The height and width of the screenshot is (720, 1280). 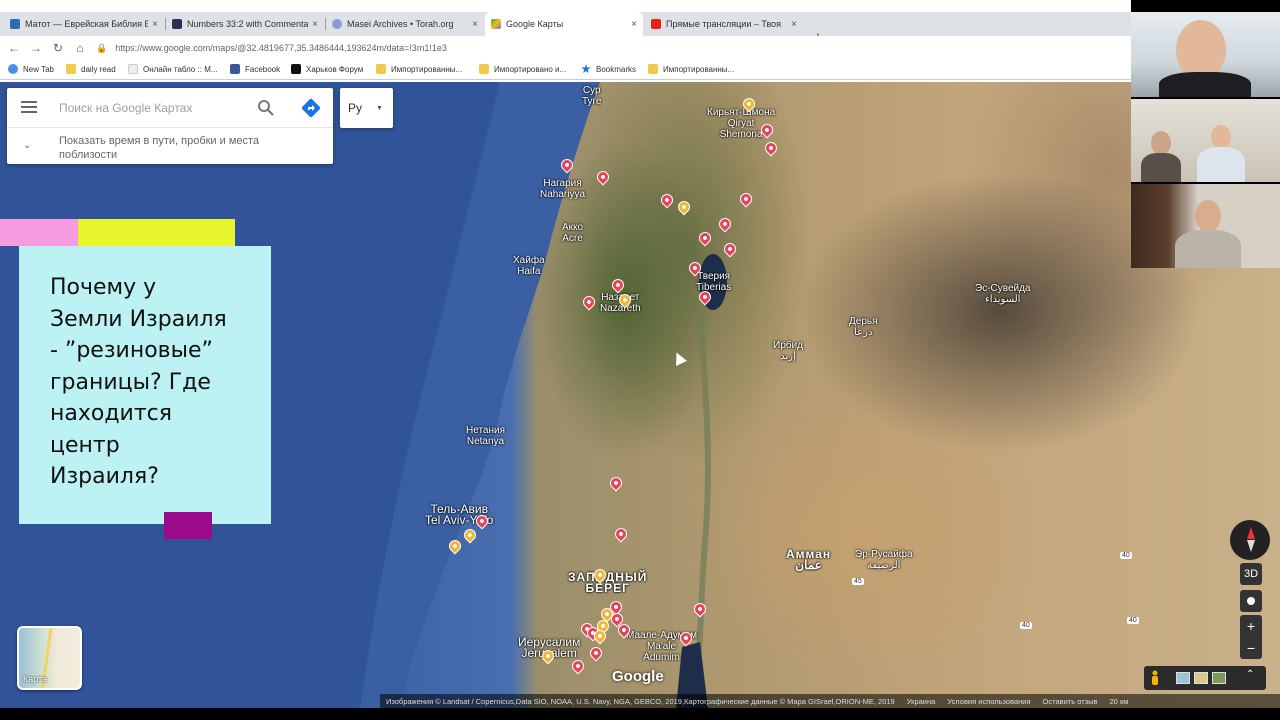 What do you see at coordinates (607, 582) in the screenshot?
I see `place-west-bank: ЗАПАДНЫЙ БЕРЕГ` at bounding box center [607, 582].